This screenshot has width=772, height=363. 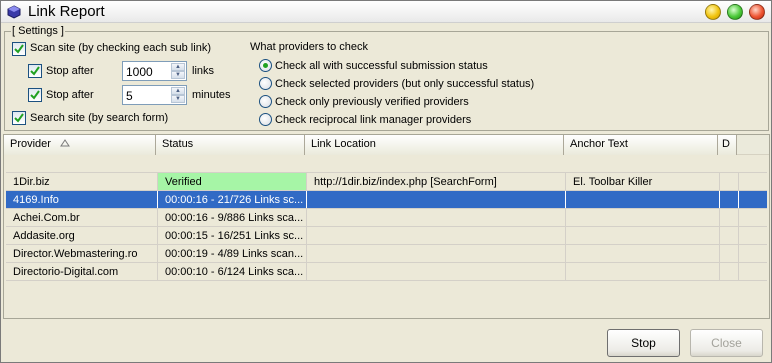 I want to click on minutes-unit-label: minutes, so click(x=211, y=95).